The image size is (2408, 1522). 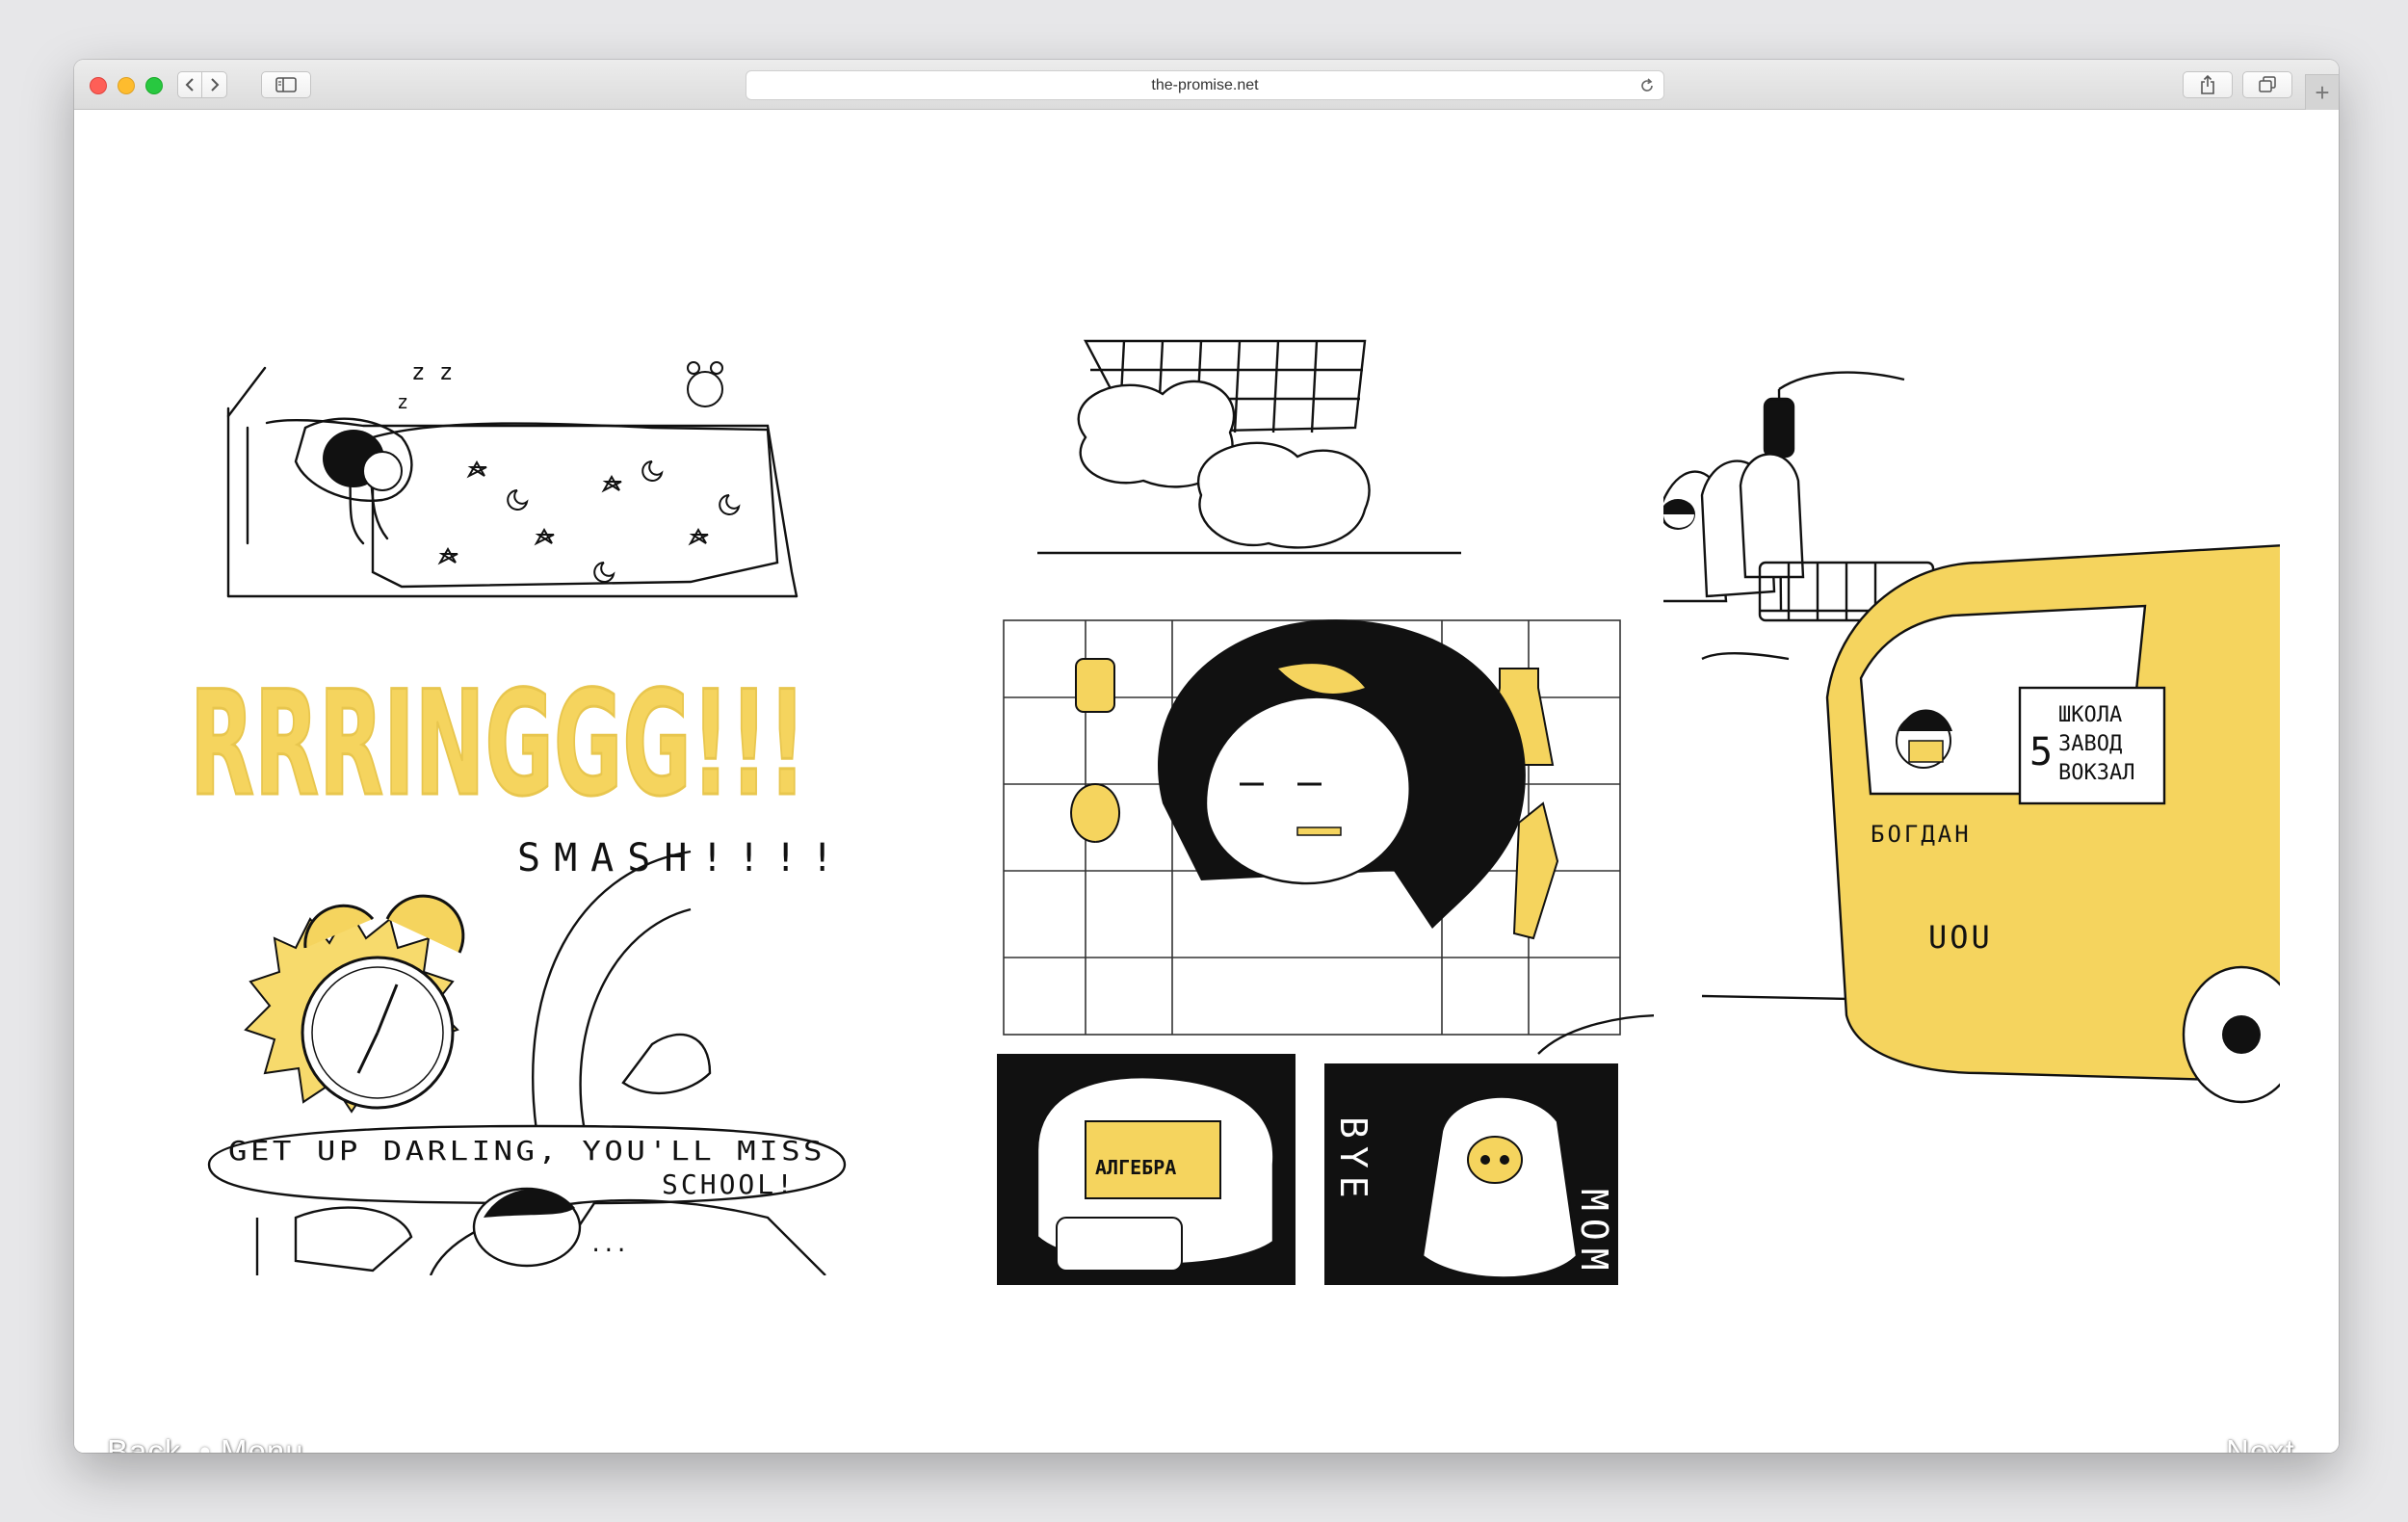 I want to click on share-icon, so click(x=2207, y=84).